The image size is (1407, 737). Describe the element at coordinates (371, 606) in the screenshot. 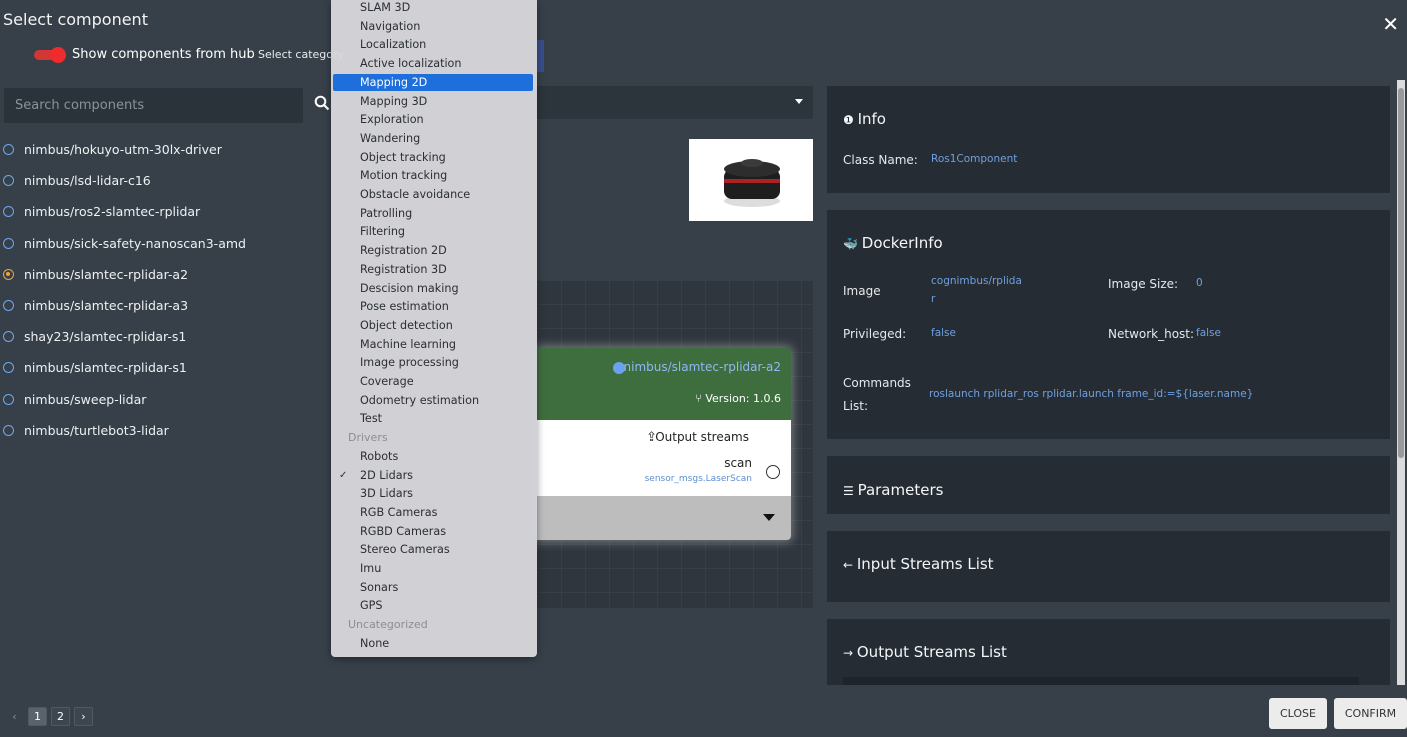

I see `dropdown-option-label: GPS` at that location.